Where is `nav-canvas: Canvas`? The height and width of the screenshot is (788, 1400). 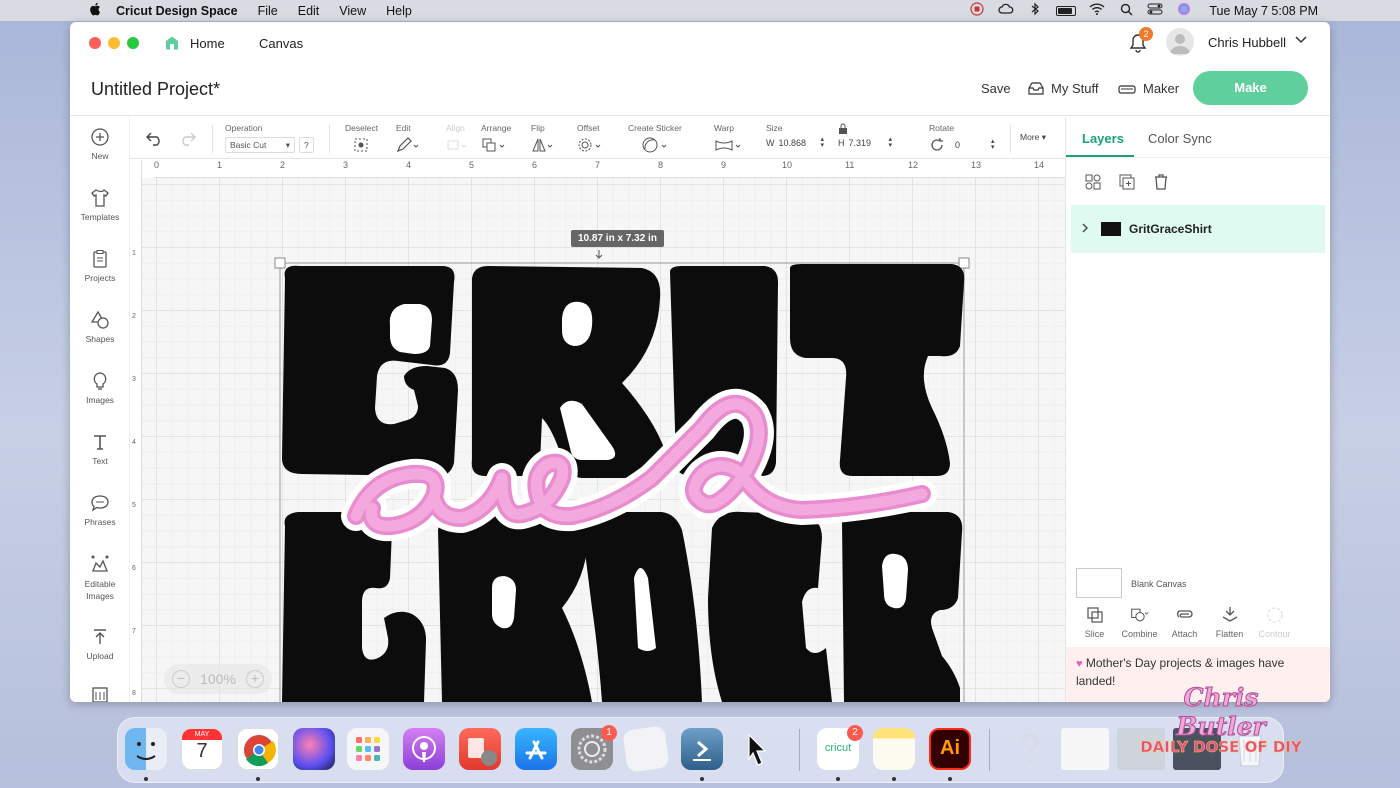 nav-canvas: Canvas is located at coordinates (281, 43).